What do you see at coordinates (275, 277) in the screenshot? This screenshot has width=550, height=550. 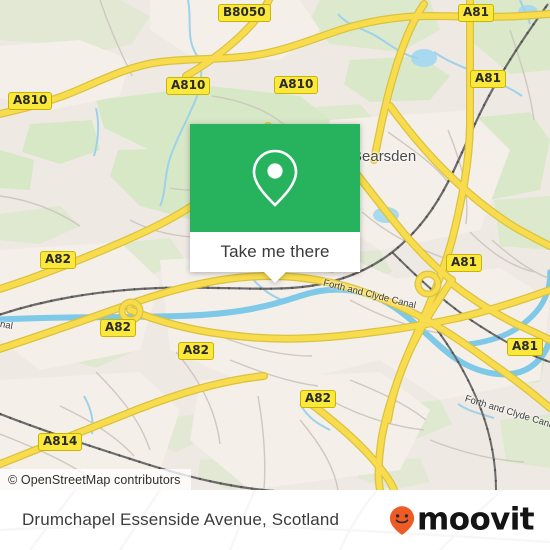 I see `callout-tail` at bounding box center [275, 277].